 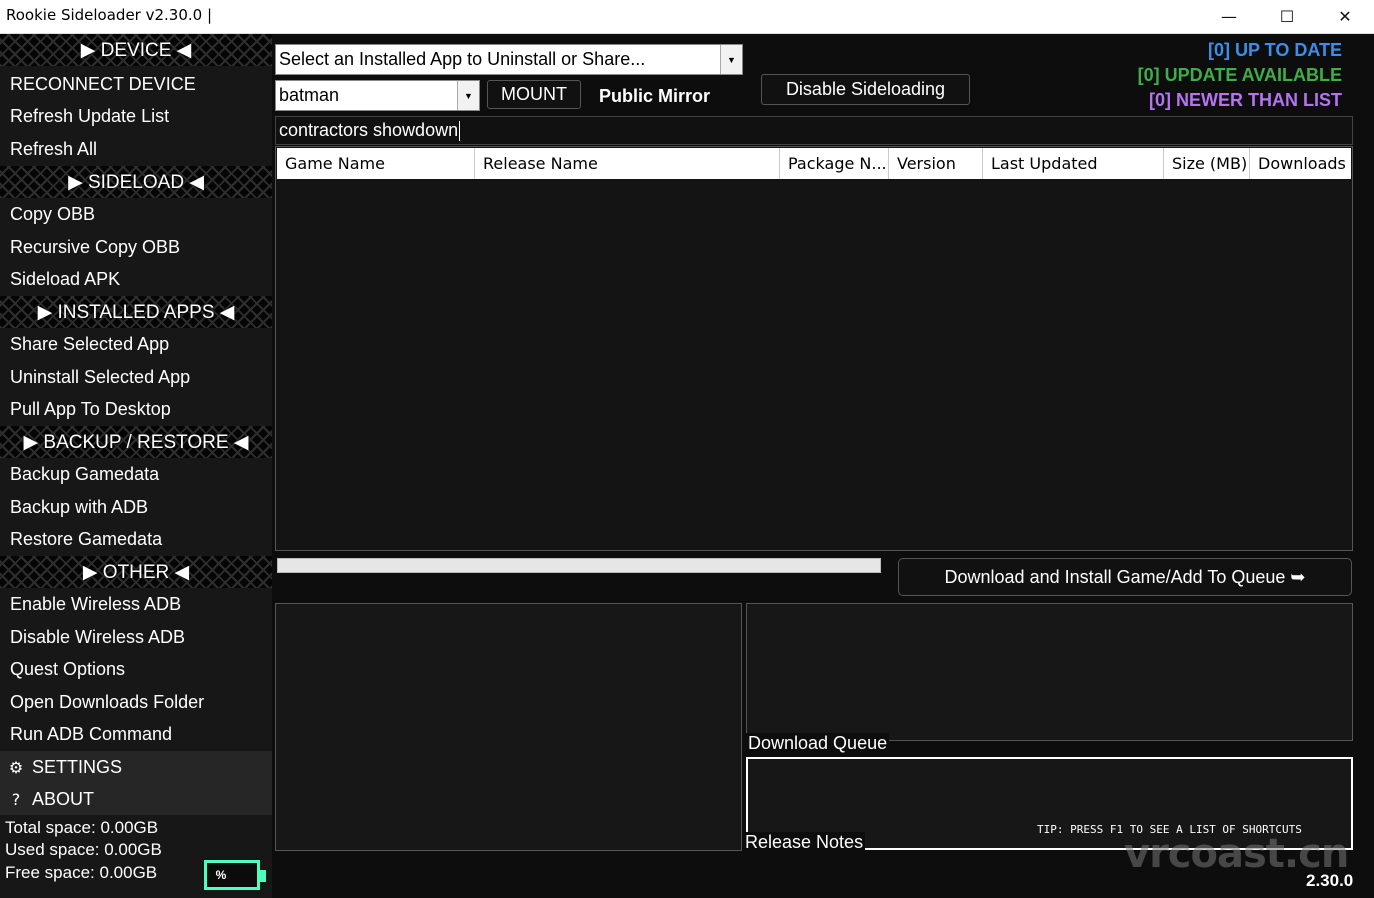 What do you see at coordinates (136, 767) in the screenshot?
I see `settings-button: ⚙ SETTINGS` at bounding box center [136, 767].